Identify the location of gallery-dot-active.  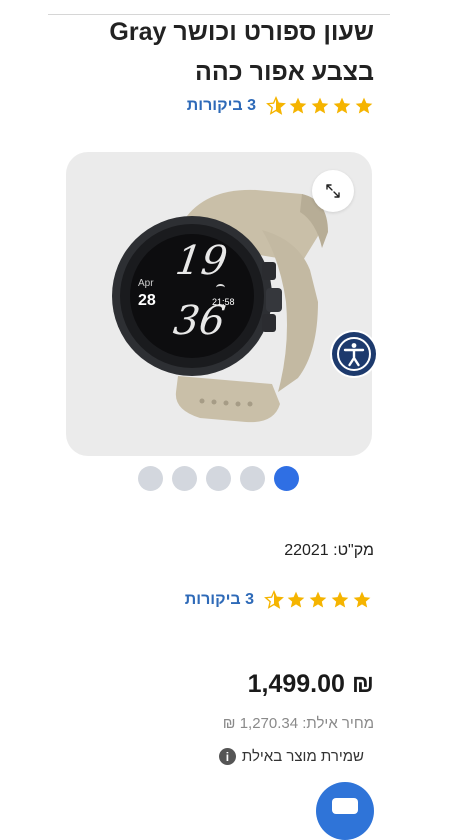
(286, 478).